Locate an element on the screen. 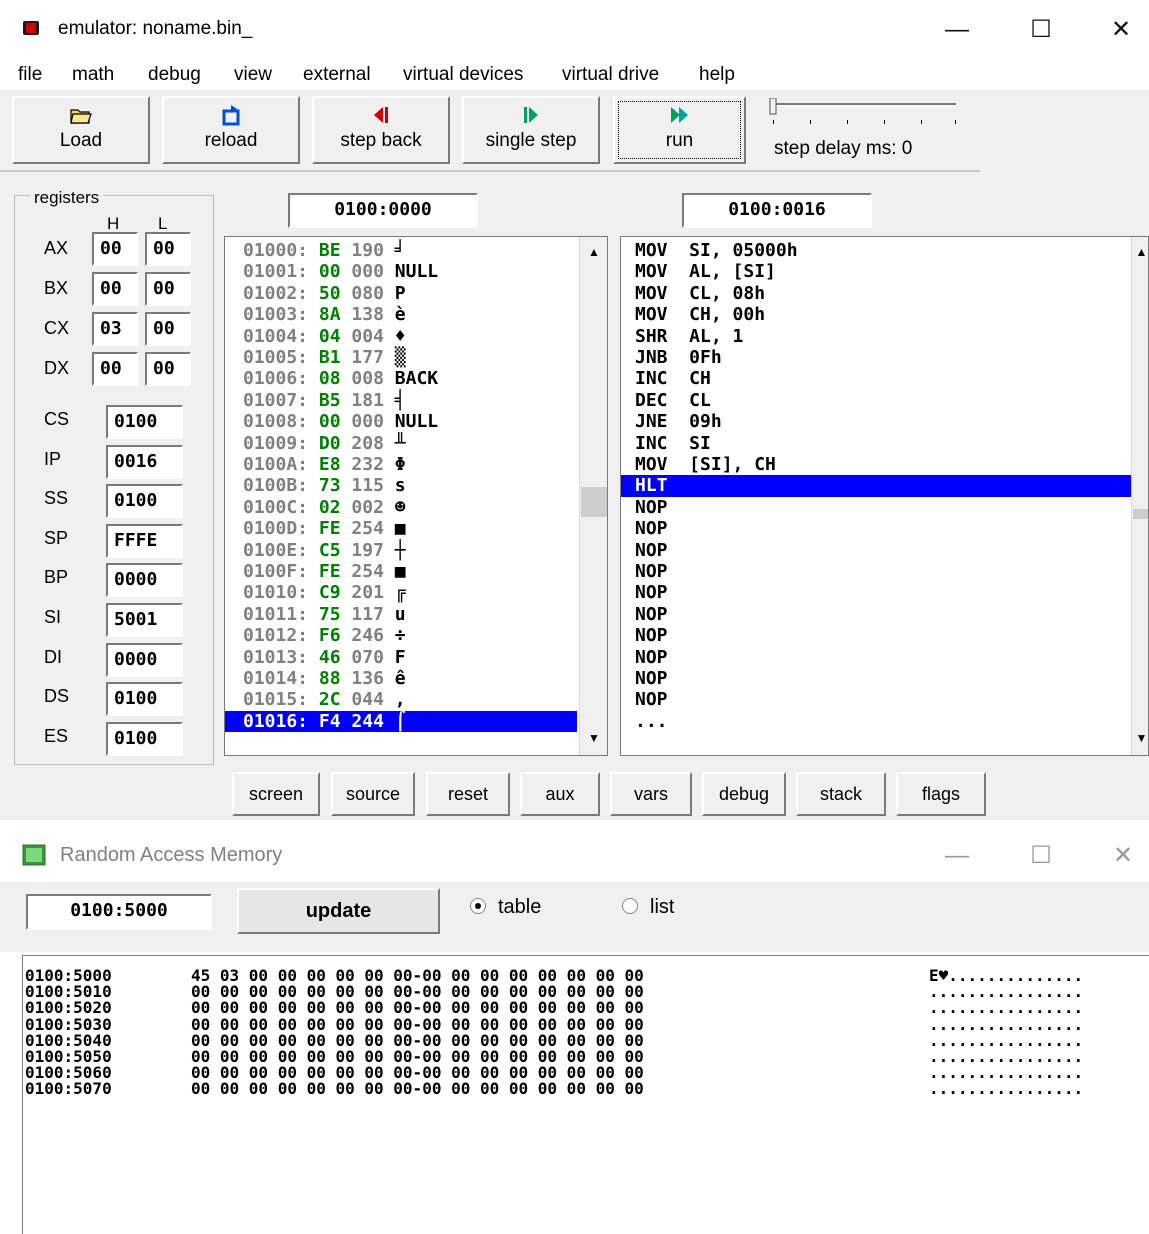  register-bx-high: 00 is located at coordinates (115, 289).